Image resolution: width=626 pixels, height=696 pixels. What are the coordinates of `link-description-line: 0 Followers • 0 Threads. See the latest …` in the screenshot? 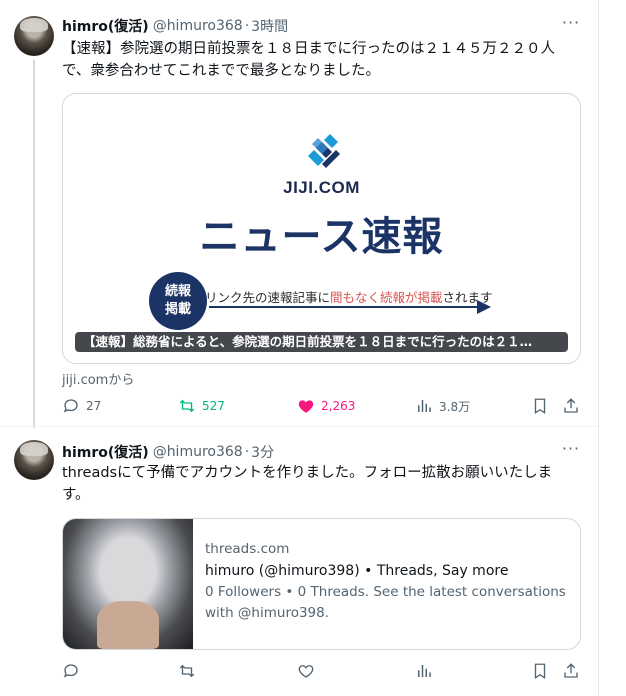 It's located at (385, 592).